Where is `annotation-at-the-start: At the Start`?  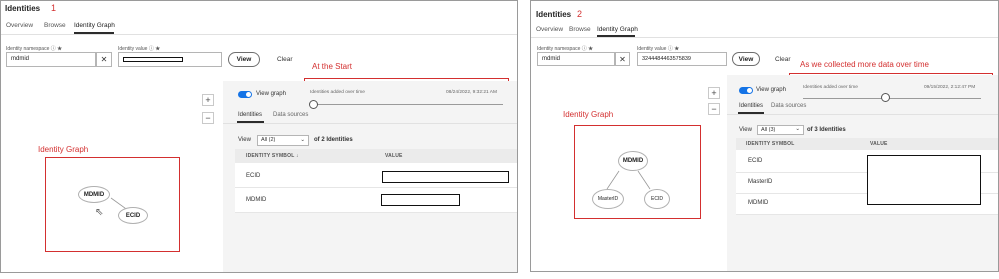
annotation-at-the-start: At the Start is located at coordinates (332, 66).